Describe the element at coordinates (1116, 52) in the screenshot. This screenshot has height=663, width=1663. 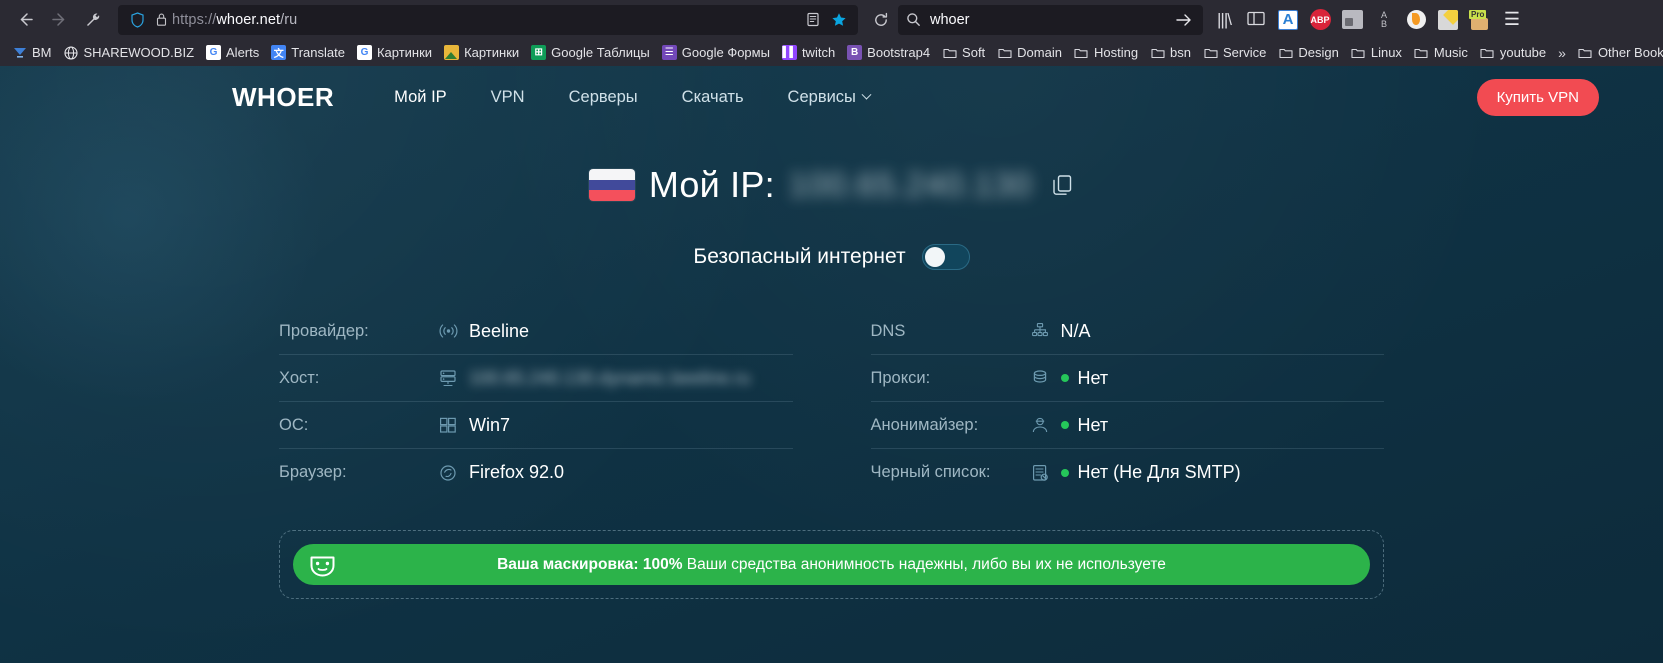
I see `bookmark-label: Hosting` at that location.